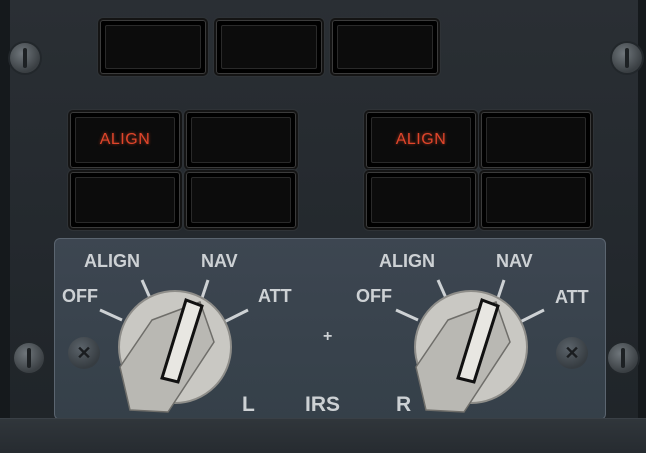 This screenshot has height=453, width=646. What do you see at coordinates (328, 336) in the screenshot?
I see `center-mark: +` at bounding box center [328, 336].